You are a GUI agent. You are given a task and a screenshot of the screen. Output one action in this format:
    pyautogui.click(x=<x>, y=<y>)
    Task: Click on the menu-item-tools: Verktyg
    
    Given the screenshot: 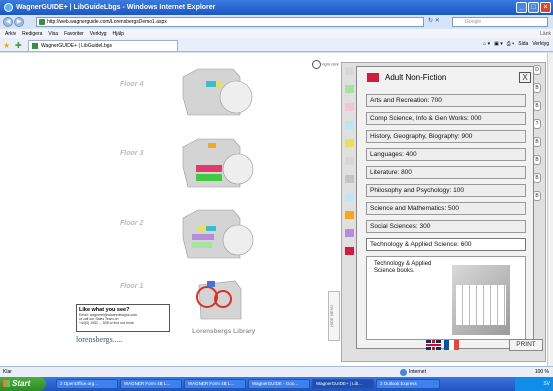 What is the action you would take?
    pyautogui.click(x=98, y=34)
    